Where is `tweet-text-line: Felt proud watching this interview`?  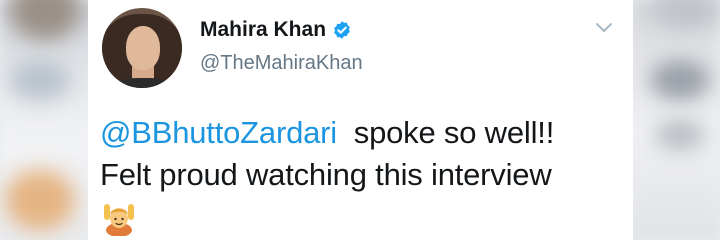
tweet-text-line: Felt proud watching this interview is located at coordinates (326, 174).